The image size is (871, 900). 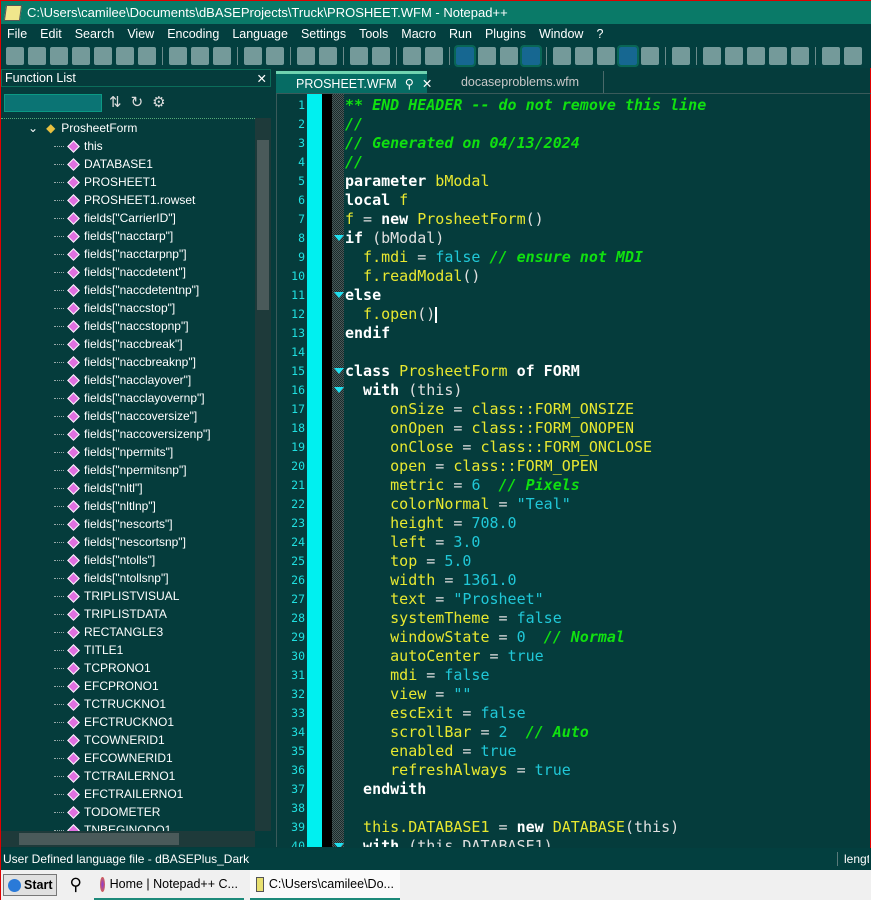 What do you see at coordinates (734, 56) in the screenshot?
I see `stop-macro-icon` at bounding box center [734, 56].